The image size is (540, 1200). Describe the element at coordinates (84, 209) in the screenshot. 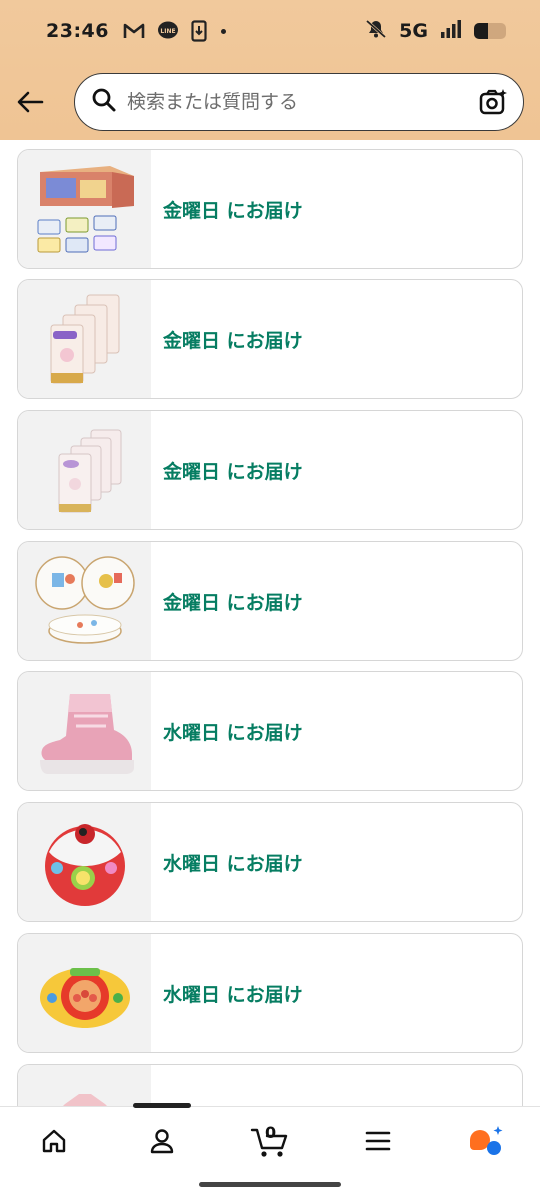

I see `diaper-wipes-box-image` at that location.